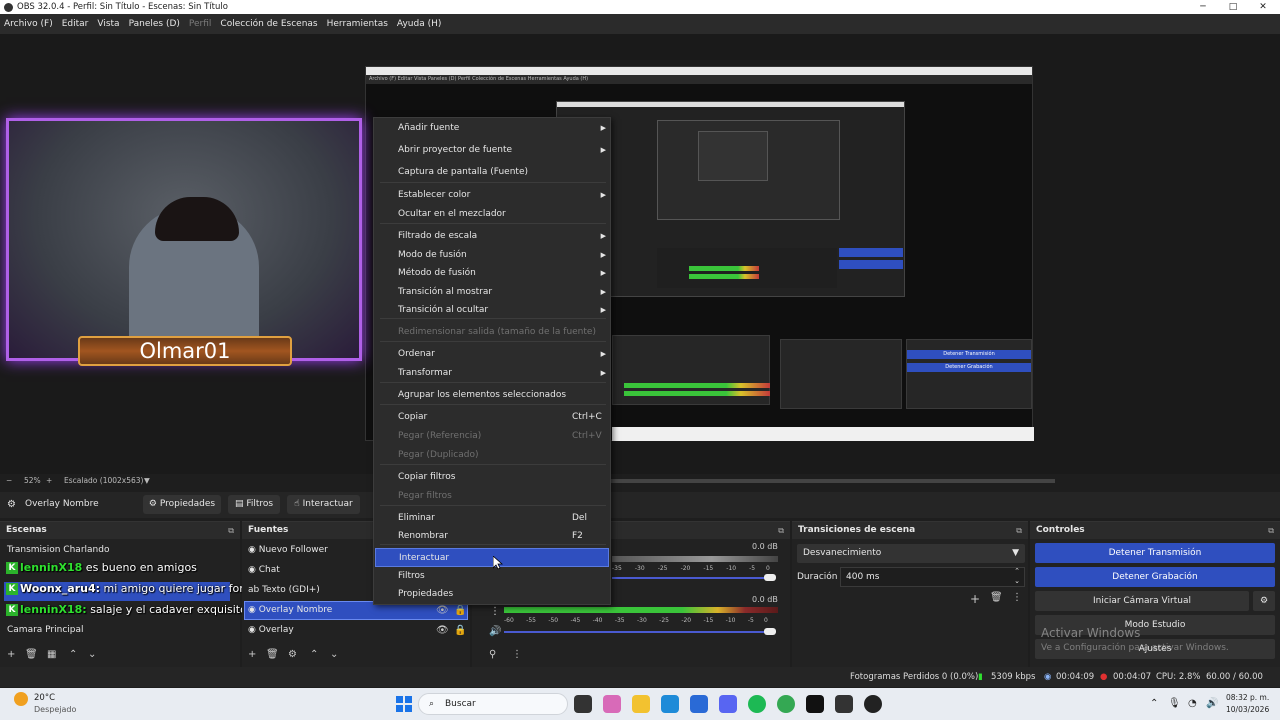 The width and height of the screenshot is (1280, 720). Describe the element at coordinates (815, 704) in the screenshot. I see `tiktok-icon` at that location.